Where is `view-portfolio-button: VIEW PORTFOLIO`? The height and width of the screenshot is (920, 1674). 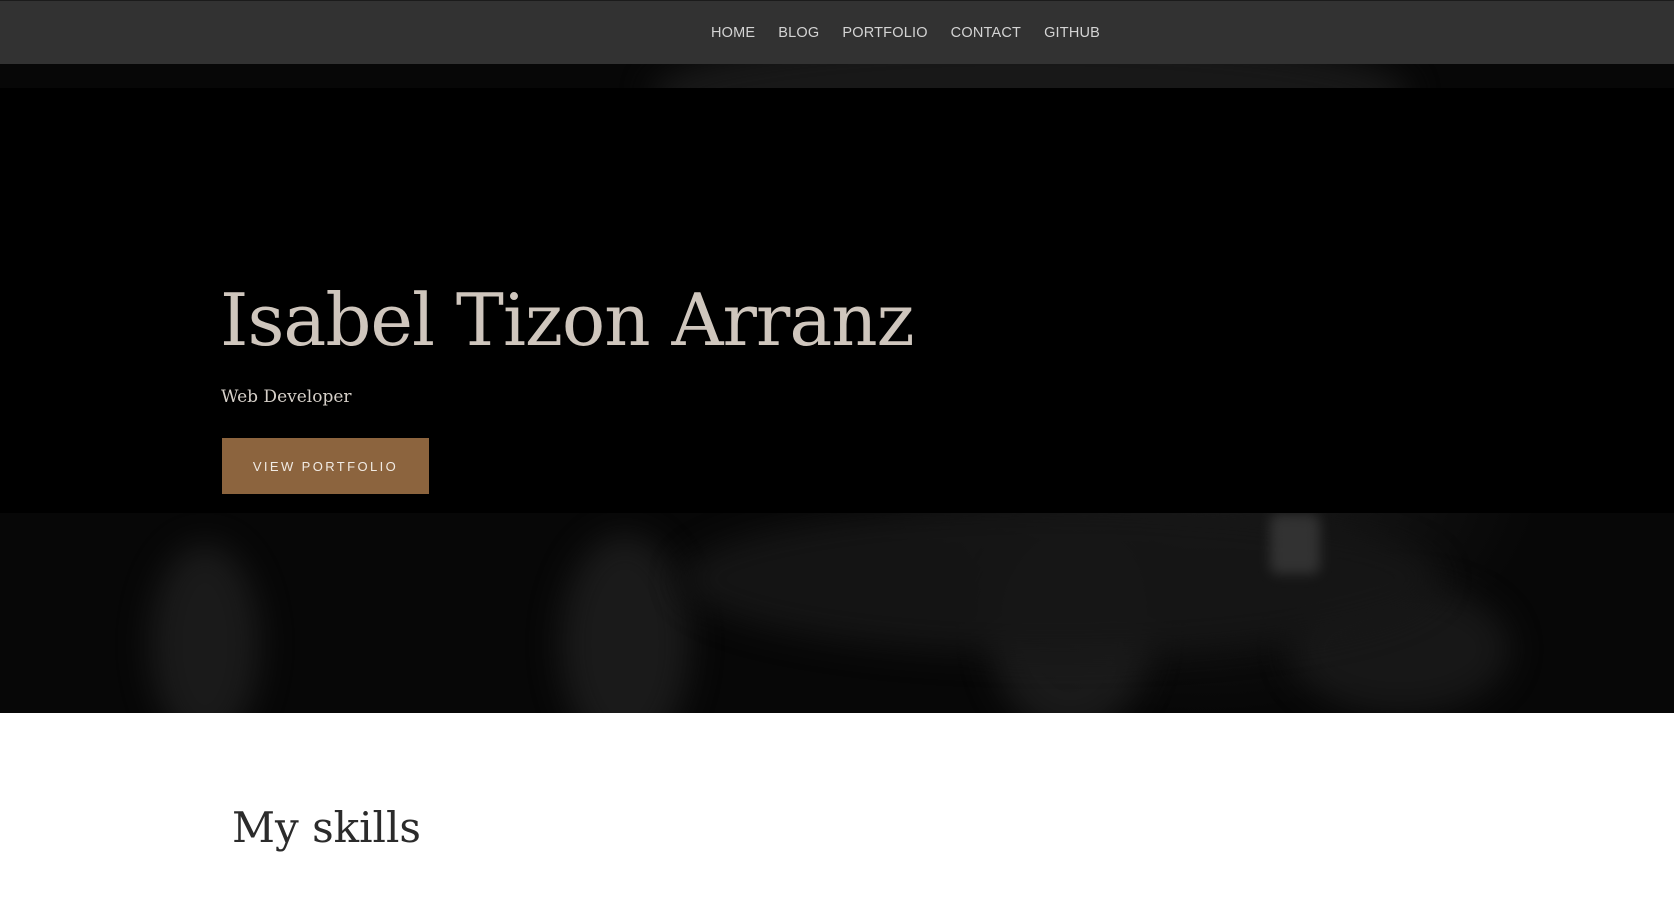
view-portfolio-button: VIEW PORTFOLIO is located at coordinates (325, 466).